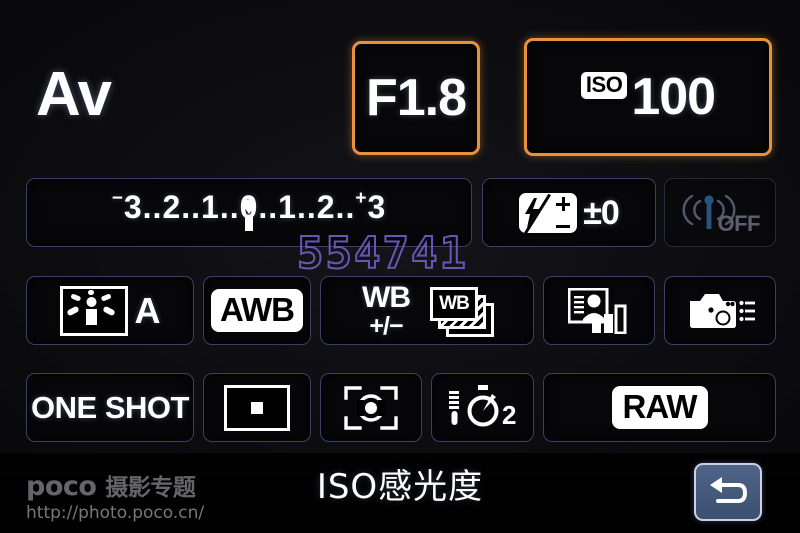 Image resolution: width=800 pixels, height=533 pixels. What do you see at coordinates (249, 224) in the screenshot?
I see `exposure-level-tick-icon` at bounding box center [249, 224].